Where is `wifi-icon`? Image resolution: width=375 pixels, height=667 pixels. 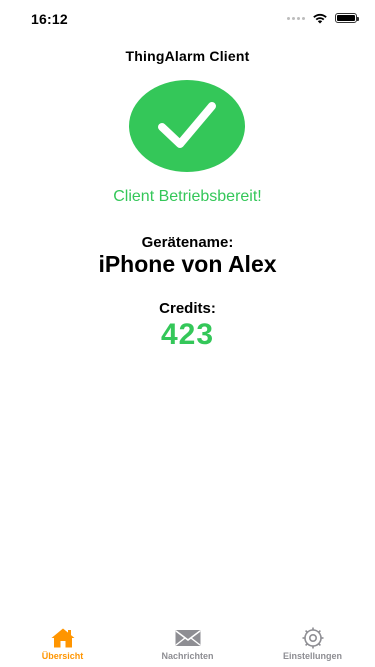 wifi-icon is located at coordinates (320, 18).